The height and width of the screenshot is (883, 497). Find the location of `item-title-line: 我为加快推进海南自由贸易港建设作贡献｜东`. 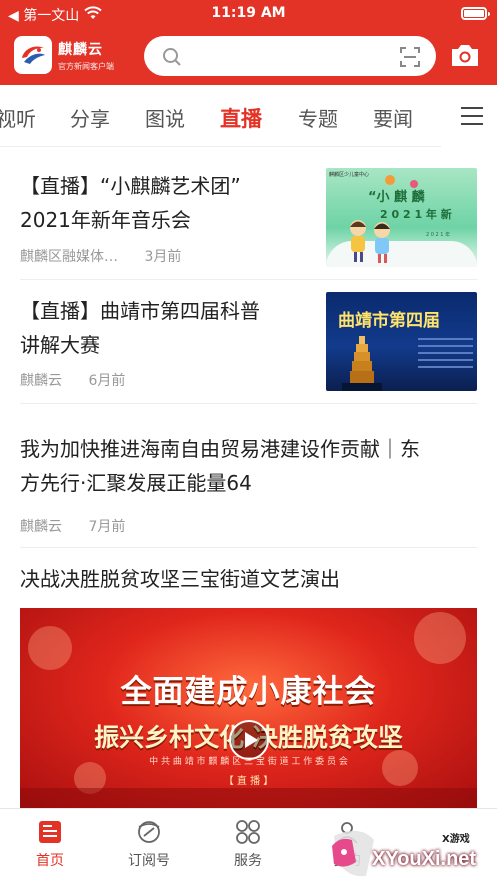

item-title-line: 我为加快推进海南自由贸易港建设作贡献｜东 is located at coordinates (220, 449).